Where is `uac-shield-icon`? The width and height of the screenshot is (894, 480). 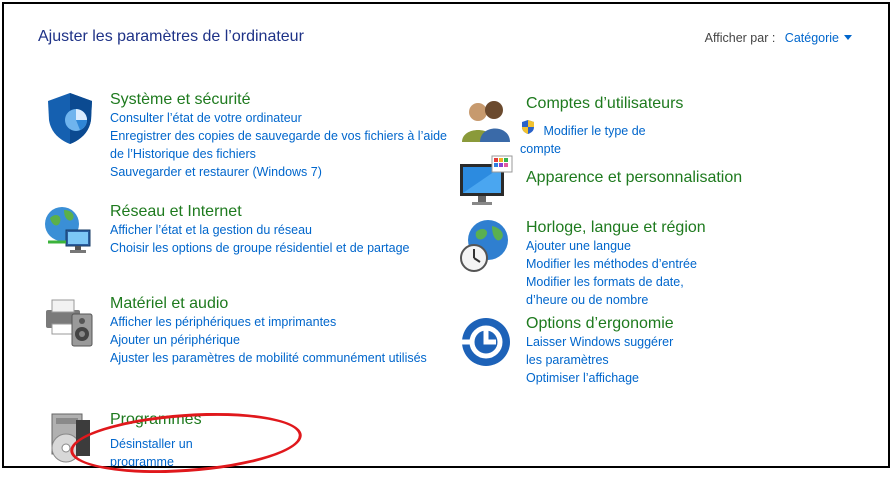 uac-shield-icon is located at coordinates (528, 127).